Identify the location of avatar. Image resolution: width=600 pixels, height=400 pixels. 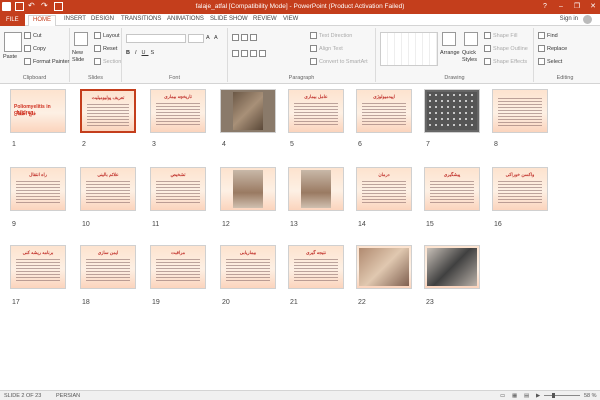
(587, 19).